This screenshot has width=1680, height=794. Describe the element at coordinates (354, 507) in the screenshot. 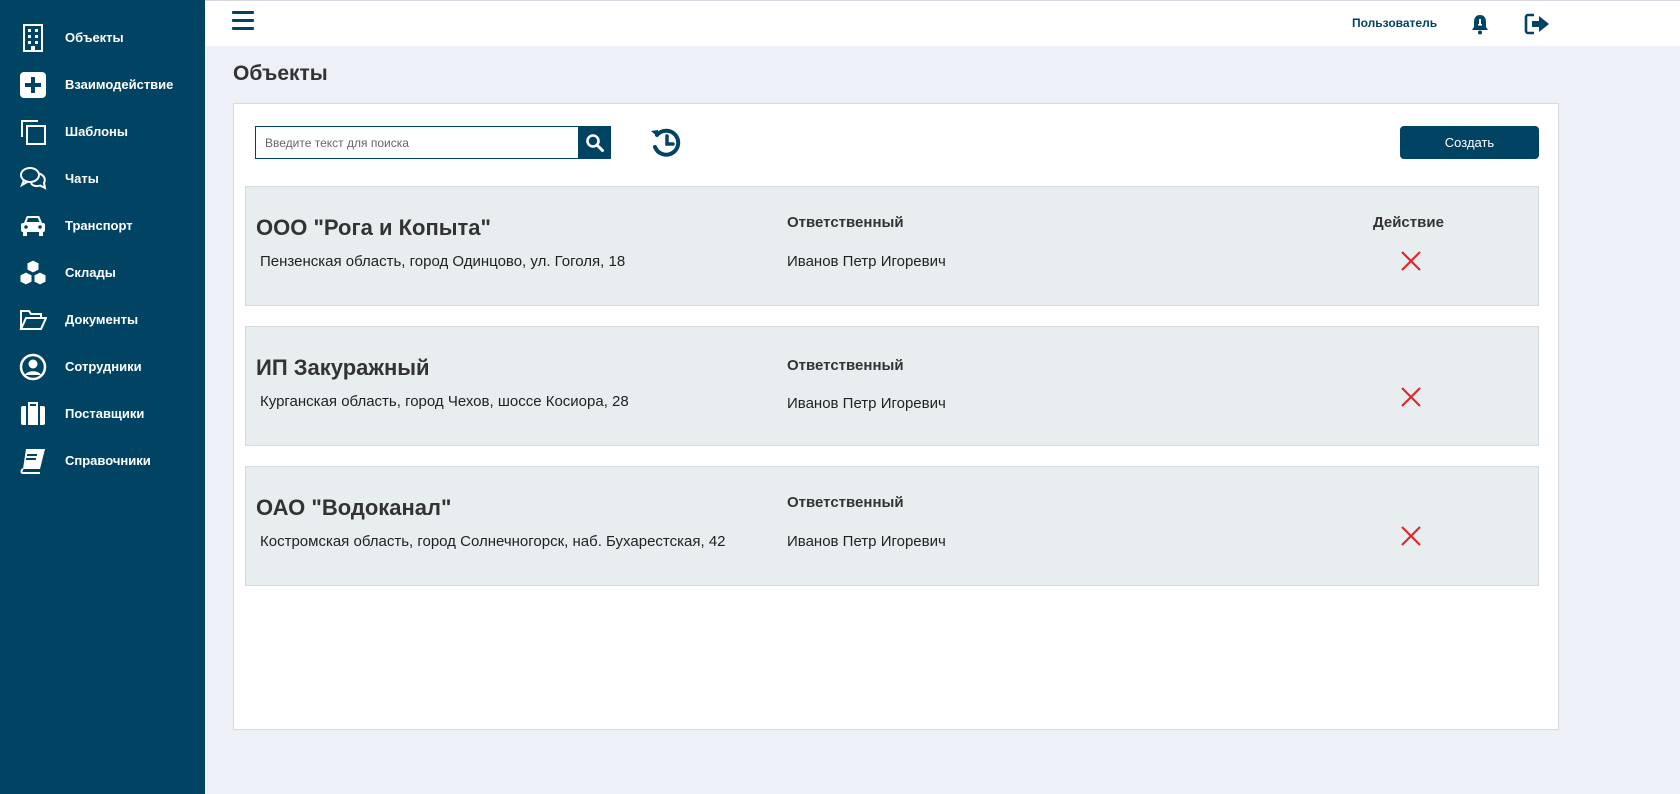

I see `object-name: ОАО "Водоканал"` at that location.